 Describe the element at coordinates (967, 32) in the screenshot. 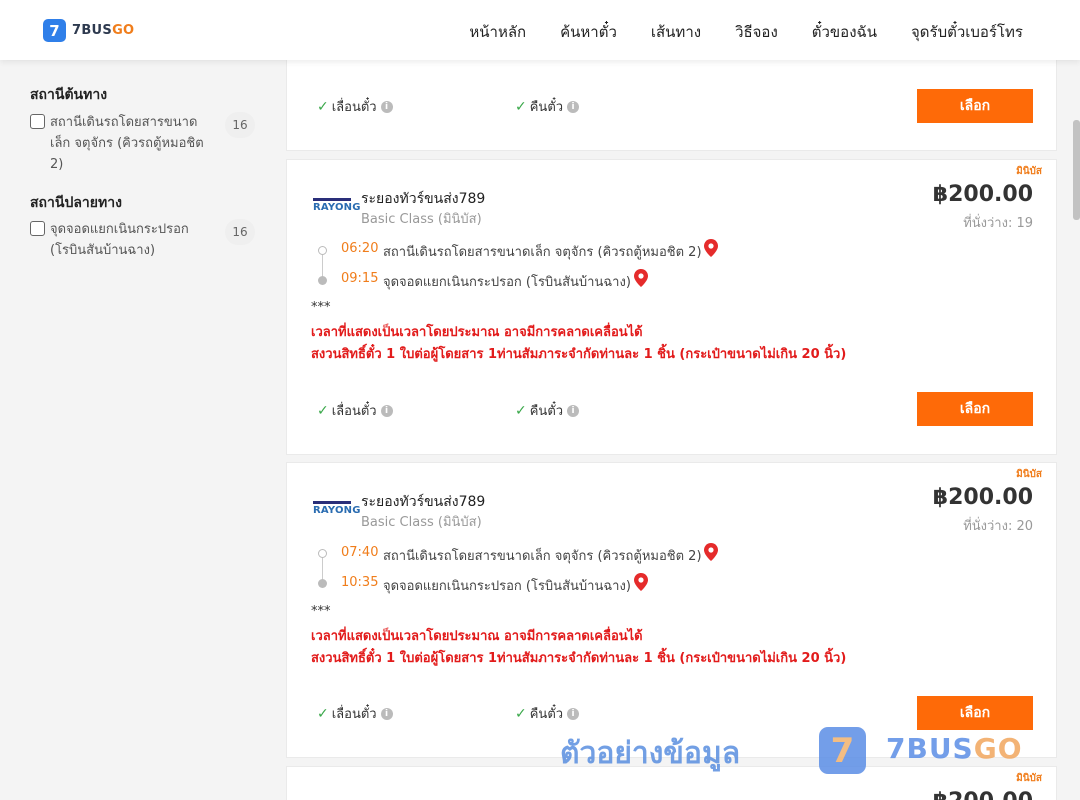

I see `nav-pickup-points: จุดรับตั๋วเบอร์โทร` at that location.